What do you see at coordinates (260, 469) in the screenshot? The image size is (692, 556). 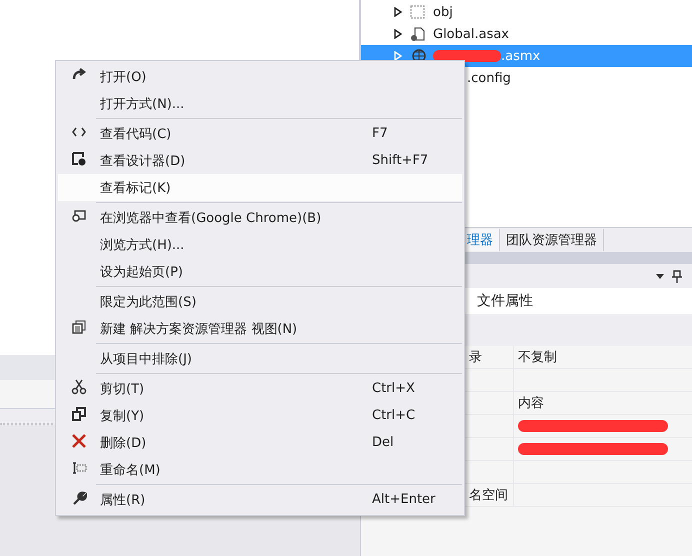 I see `menu-item: 重命名(M)` at bounding box center [260, 469].